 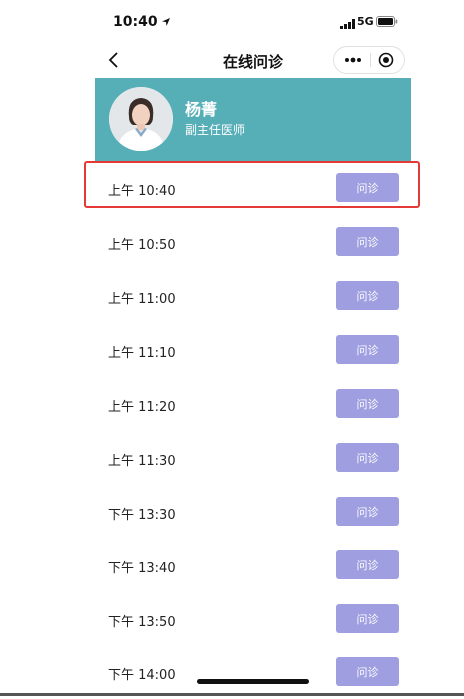 I want to click on doctor-avatar, so click(x=141, y=119).